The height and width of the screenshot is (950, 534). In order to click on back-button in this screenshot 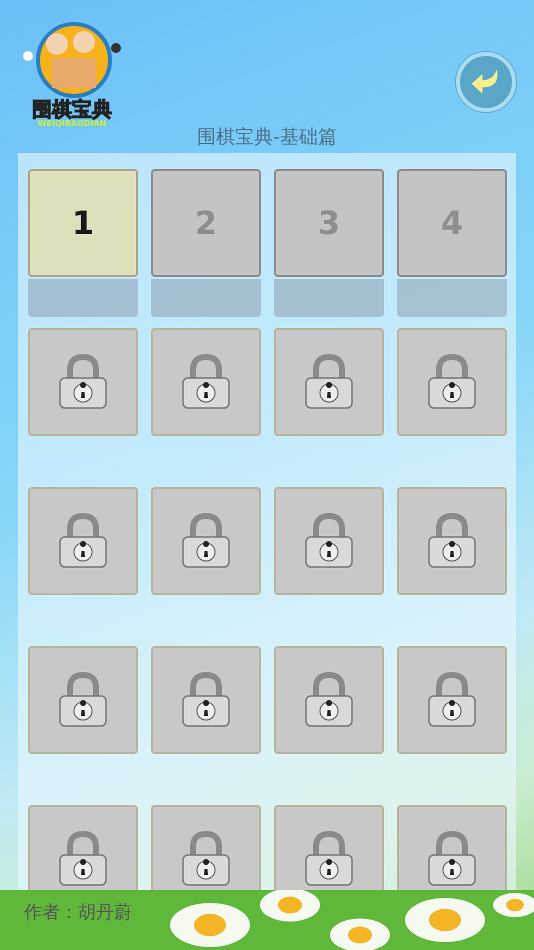, I will do `click(486, 82)`.